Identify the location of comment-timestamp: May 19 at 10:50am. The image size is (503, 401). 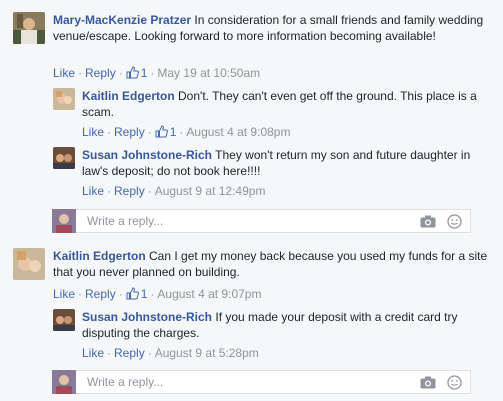
(208, 73).